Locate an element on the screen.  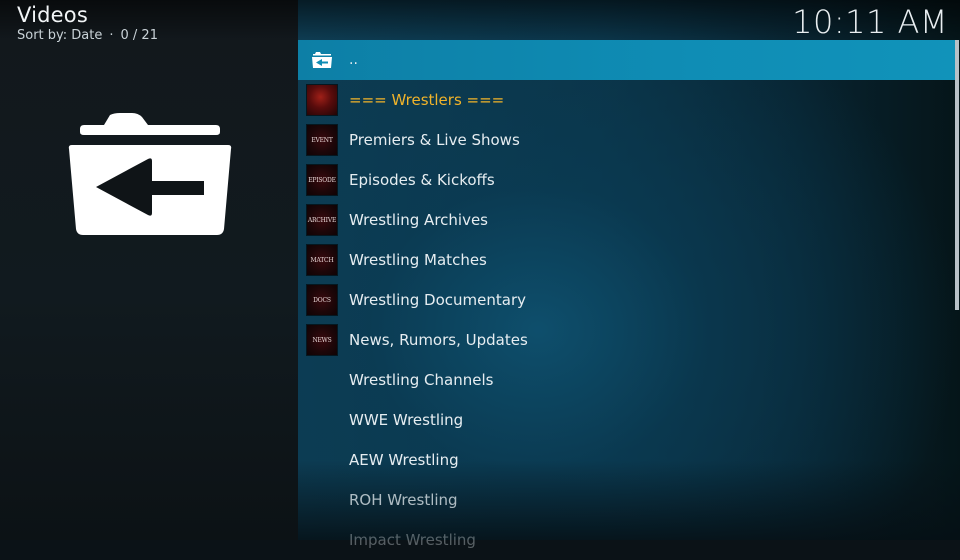
list-item: AEW Wrestling is located at coordinates (628, 460).